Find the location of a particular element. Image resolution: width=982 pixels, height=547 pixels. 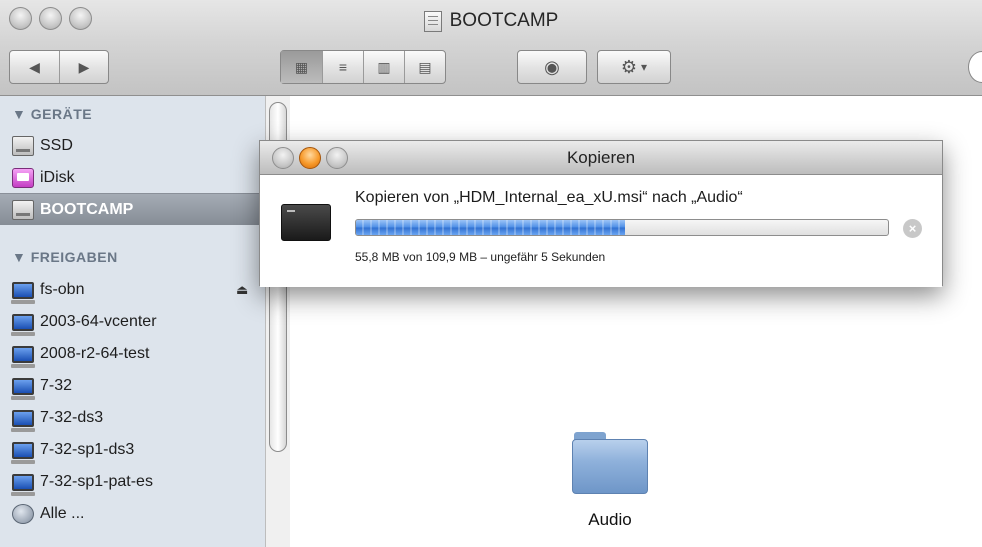

sidebar-item-7-32-sp1-ds3: 7-32-sp1-ds3 is located at coordinates (131, 450).